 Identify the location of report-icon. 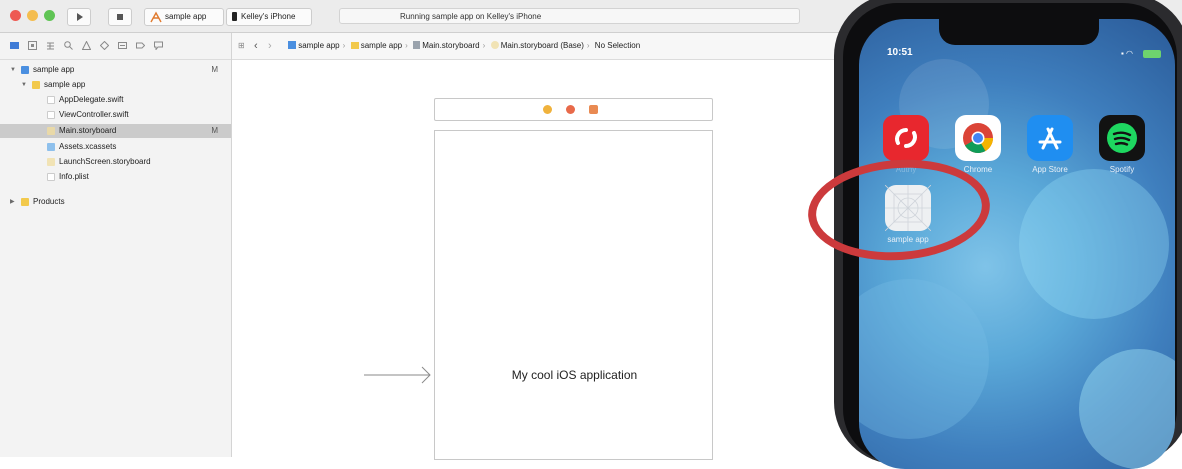
(158, 46).